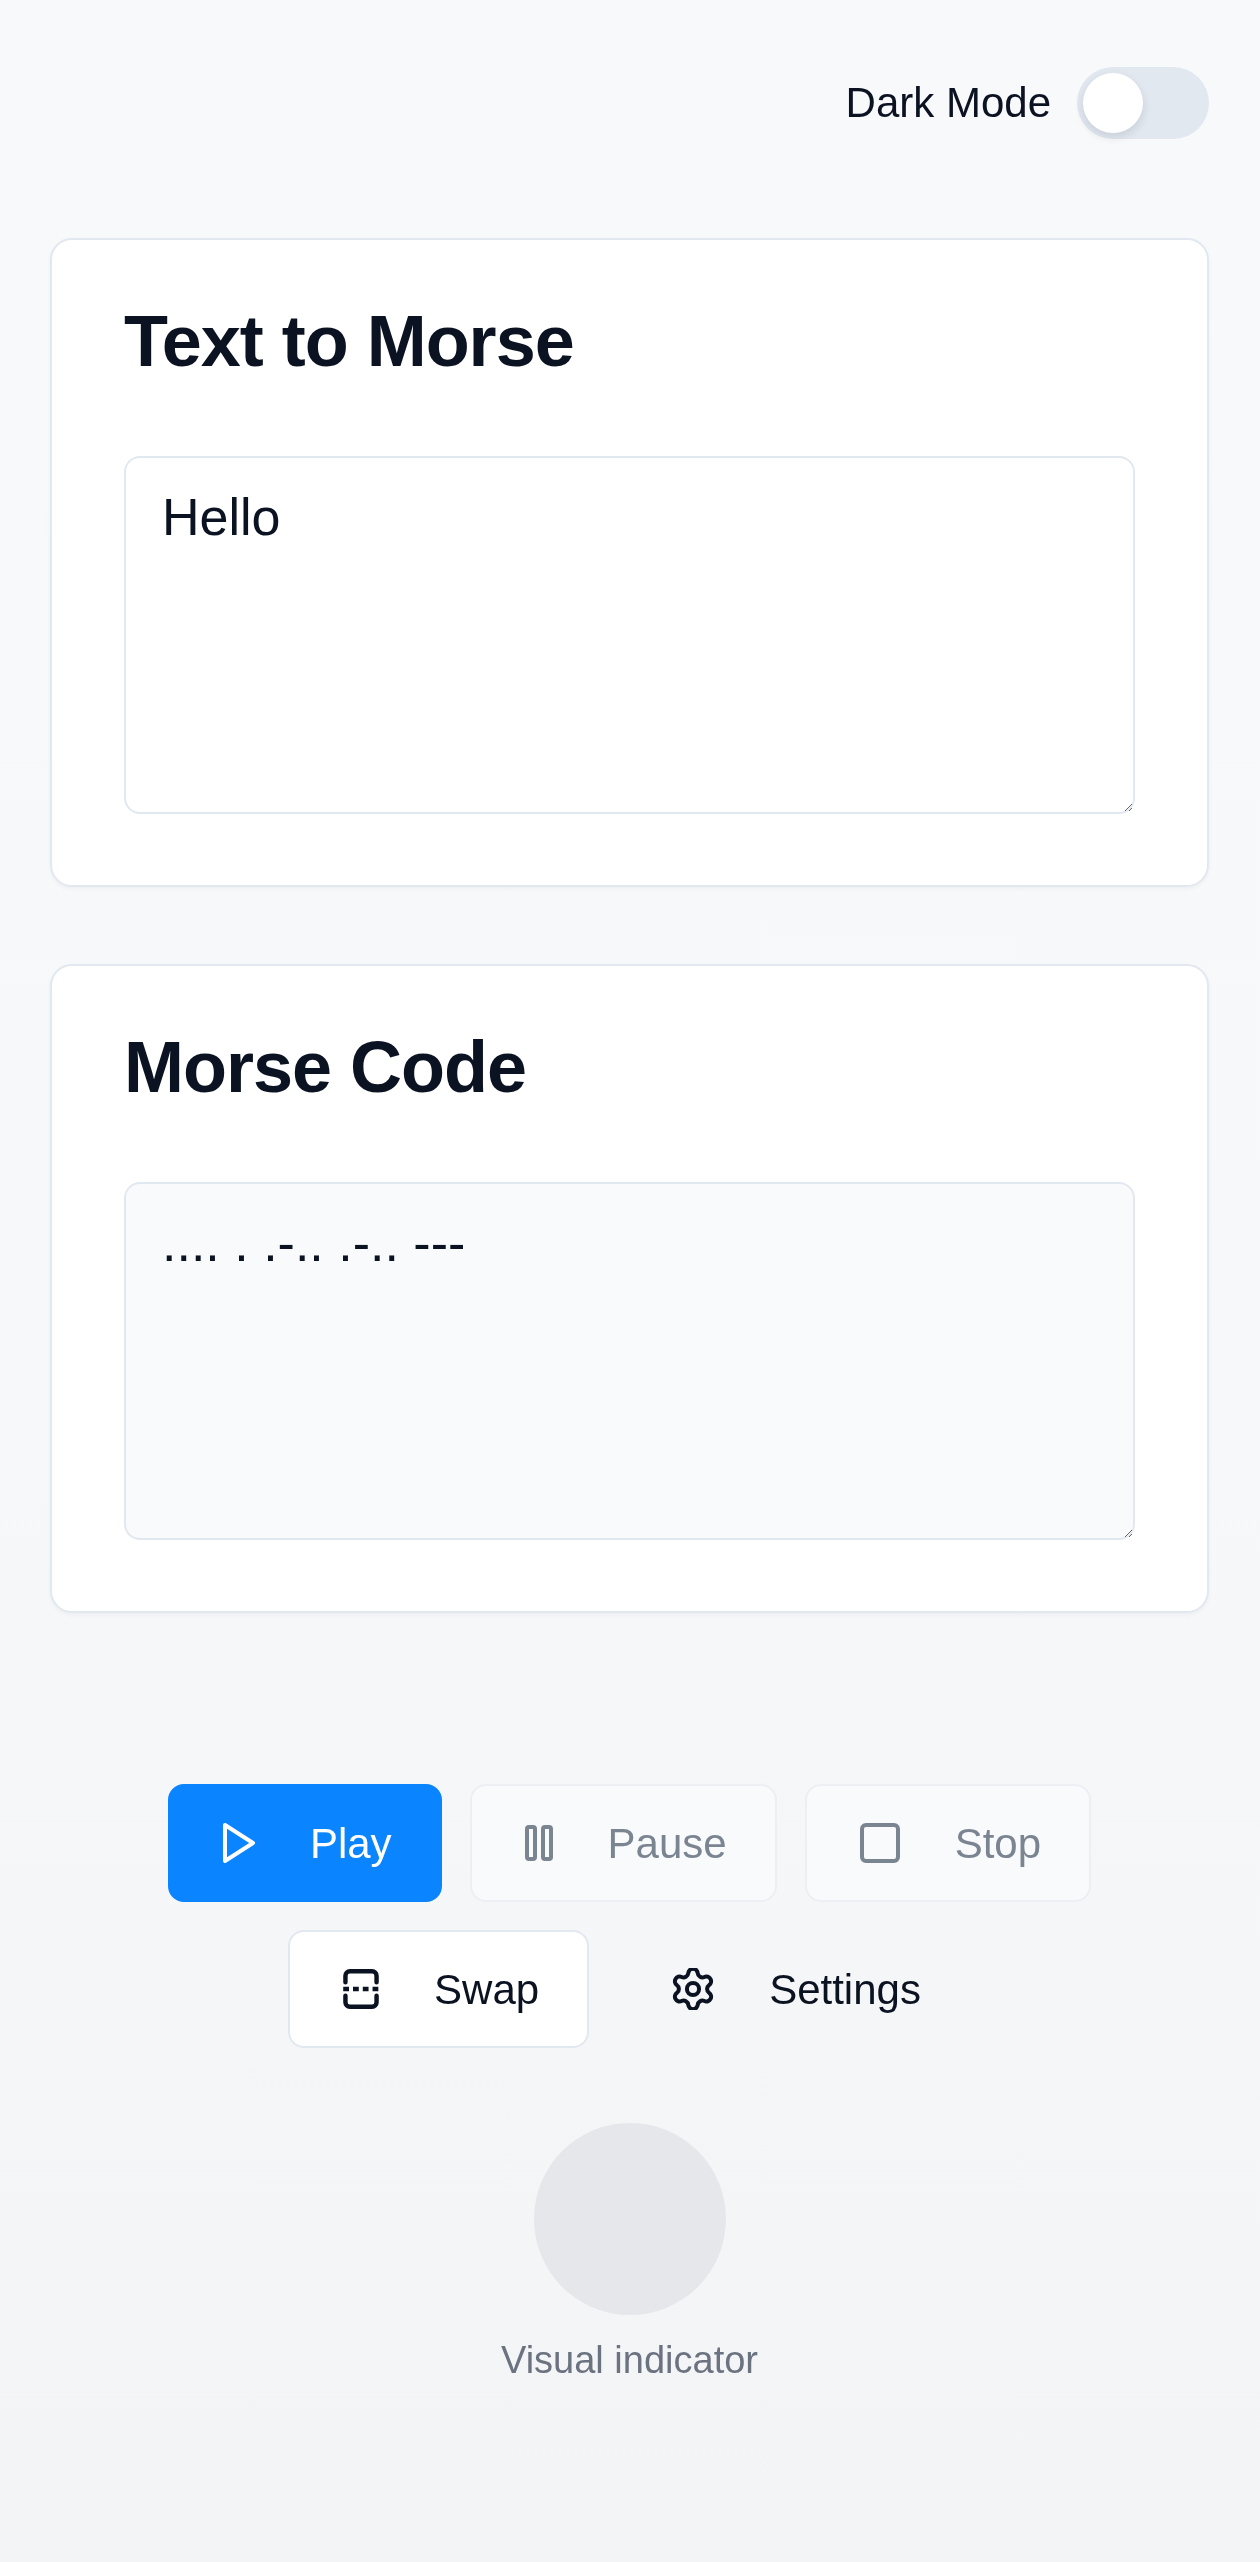 This screenshot has height=2562, width=1260. Describe the element at coordinates (879, 1843) in the screenshot. I see `stop-icon` at that location.